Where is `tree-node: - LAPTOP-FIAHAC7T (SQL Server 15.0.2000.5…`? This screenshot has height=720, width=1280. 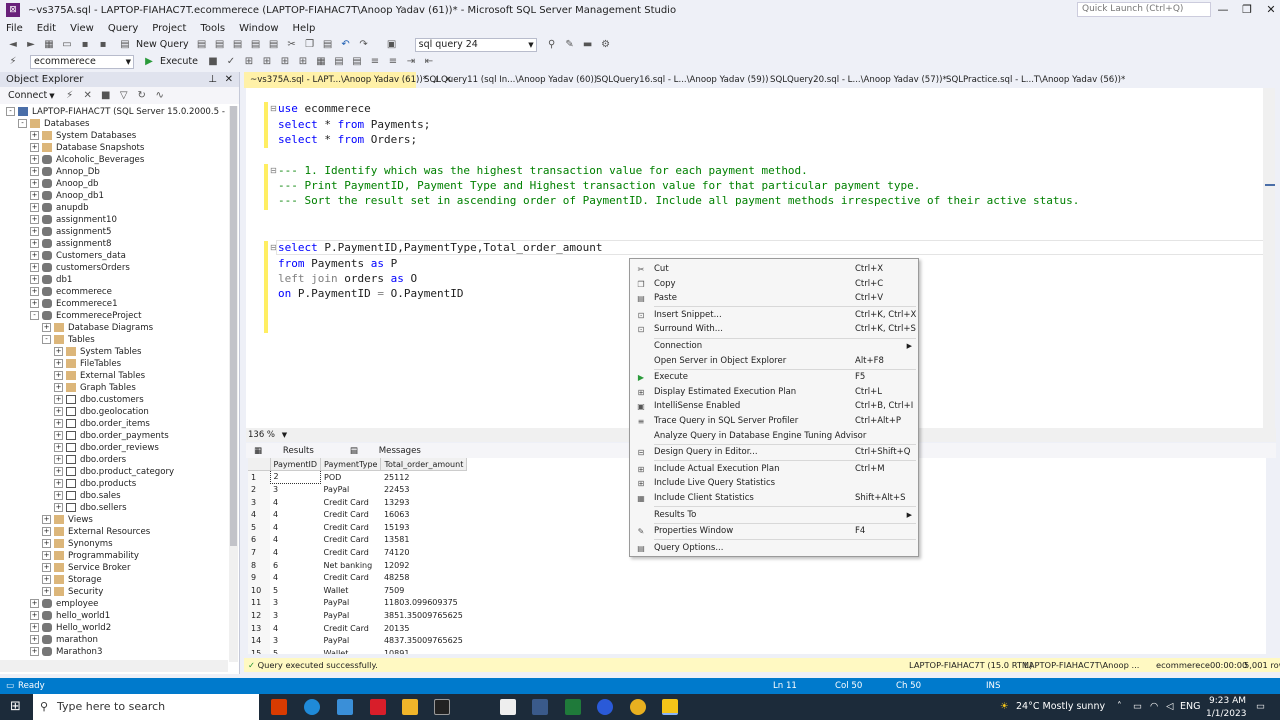
tree-node: - LAPTOP-FIAHAC7T (SQL Server 15.0.2000.5… is located at coordinates (114, 112).